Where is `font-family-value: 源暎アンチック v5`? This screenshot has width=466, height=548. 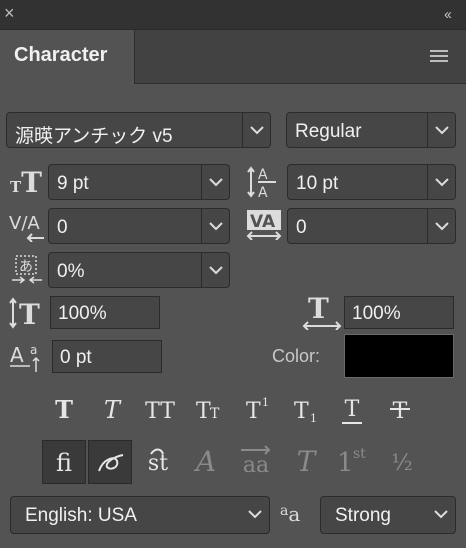
font-family-value: 源暎アンチック v5 is located at coordinates (94, 136).